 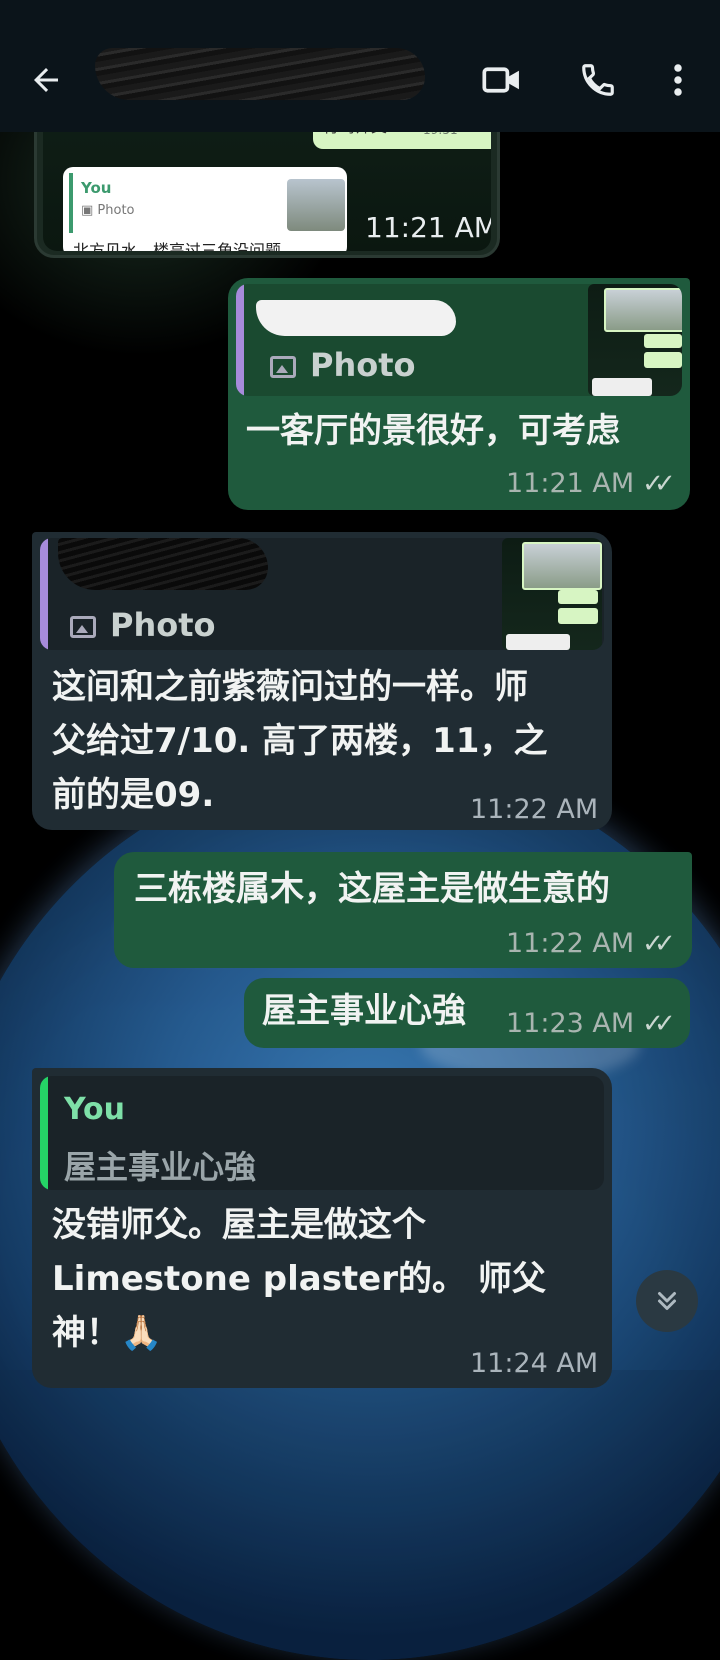 What do you see at coordinates (570, 1023) in the screenshot?
I see `message-time: 11:23 AM` at bounding box center [570, 1023].